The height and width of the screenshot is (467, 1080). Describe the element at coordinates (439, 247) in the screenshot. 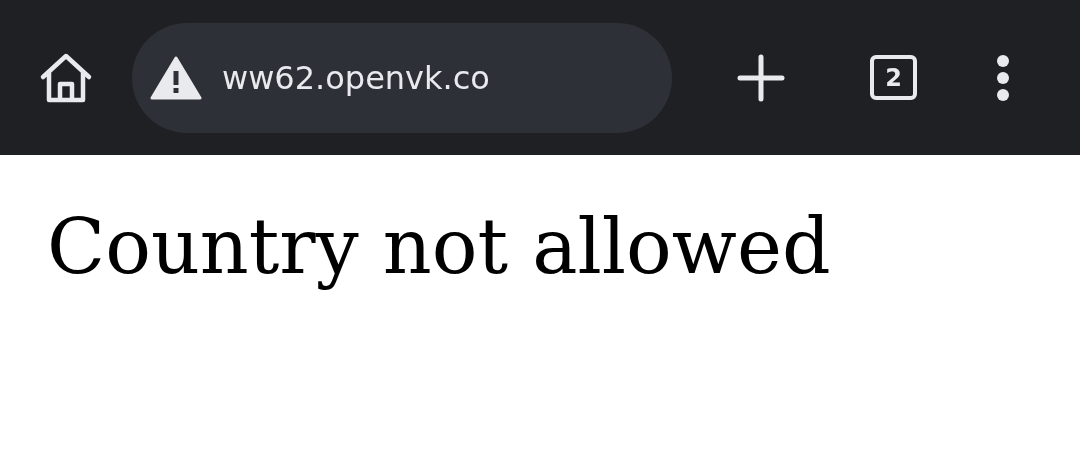

I see `page-heading: Country not allowed` at that location.